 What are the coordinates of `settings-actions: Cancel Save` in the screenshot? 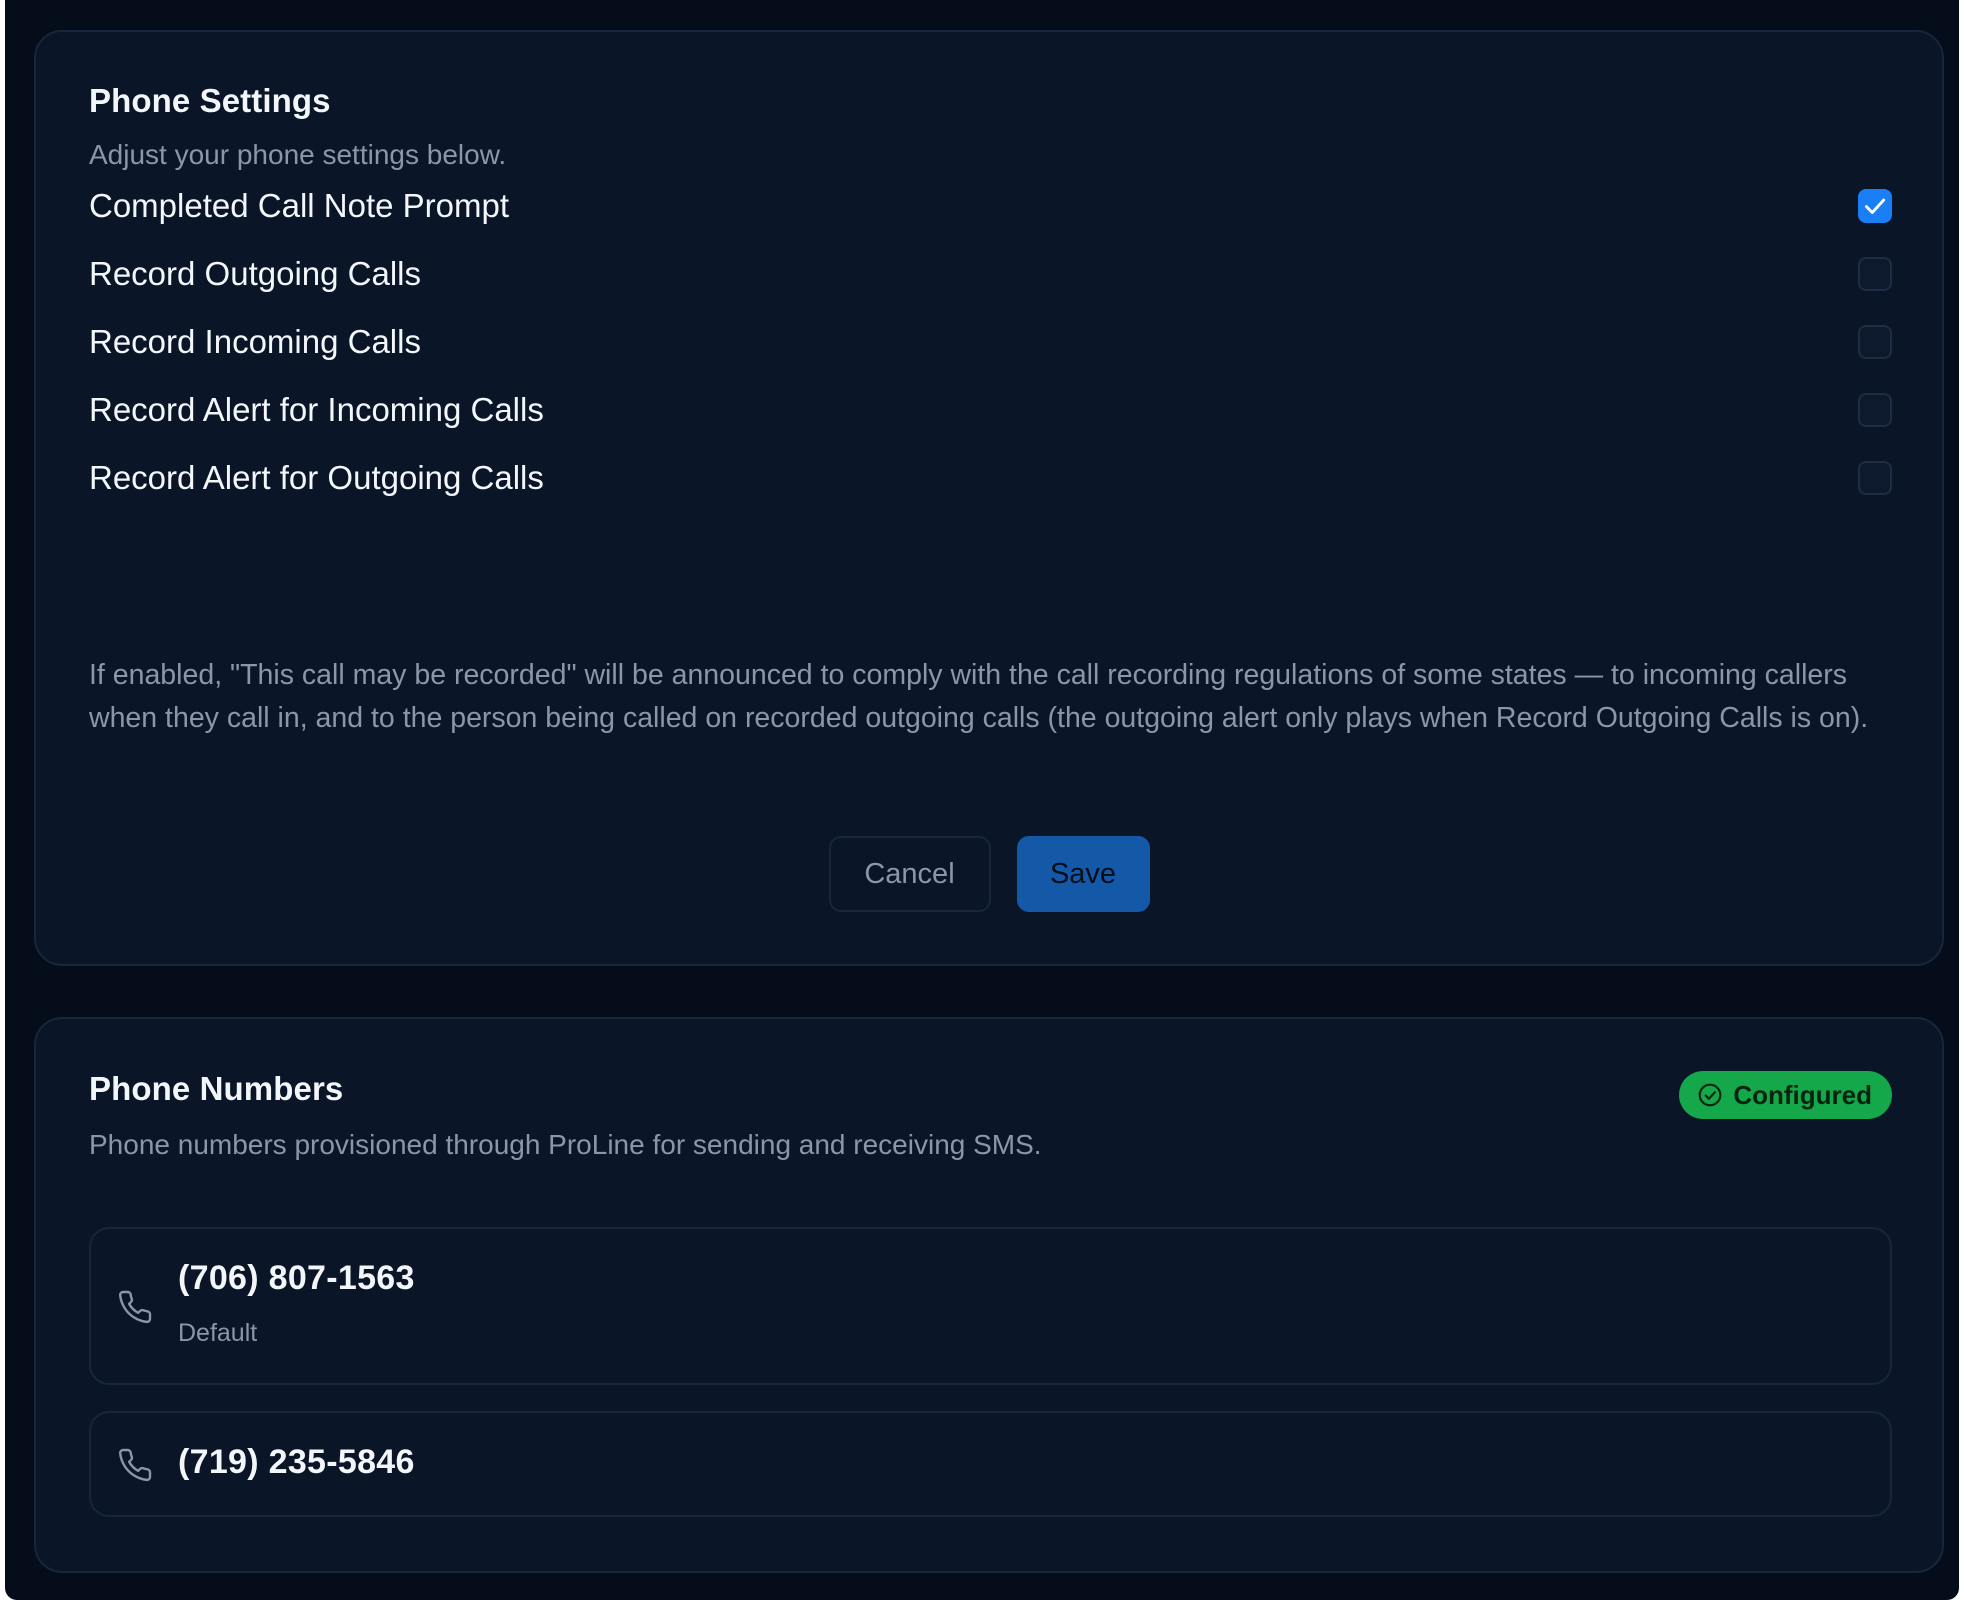 It's located at (989, 874).